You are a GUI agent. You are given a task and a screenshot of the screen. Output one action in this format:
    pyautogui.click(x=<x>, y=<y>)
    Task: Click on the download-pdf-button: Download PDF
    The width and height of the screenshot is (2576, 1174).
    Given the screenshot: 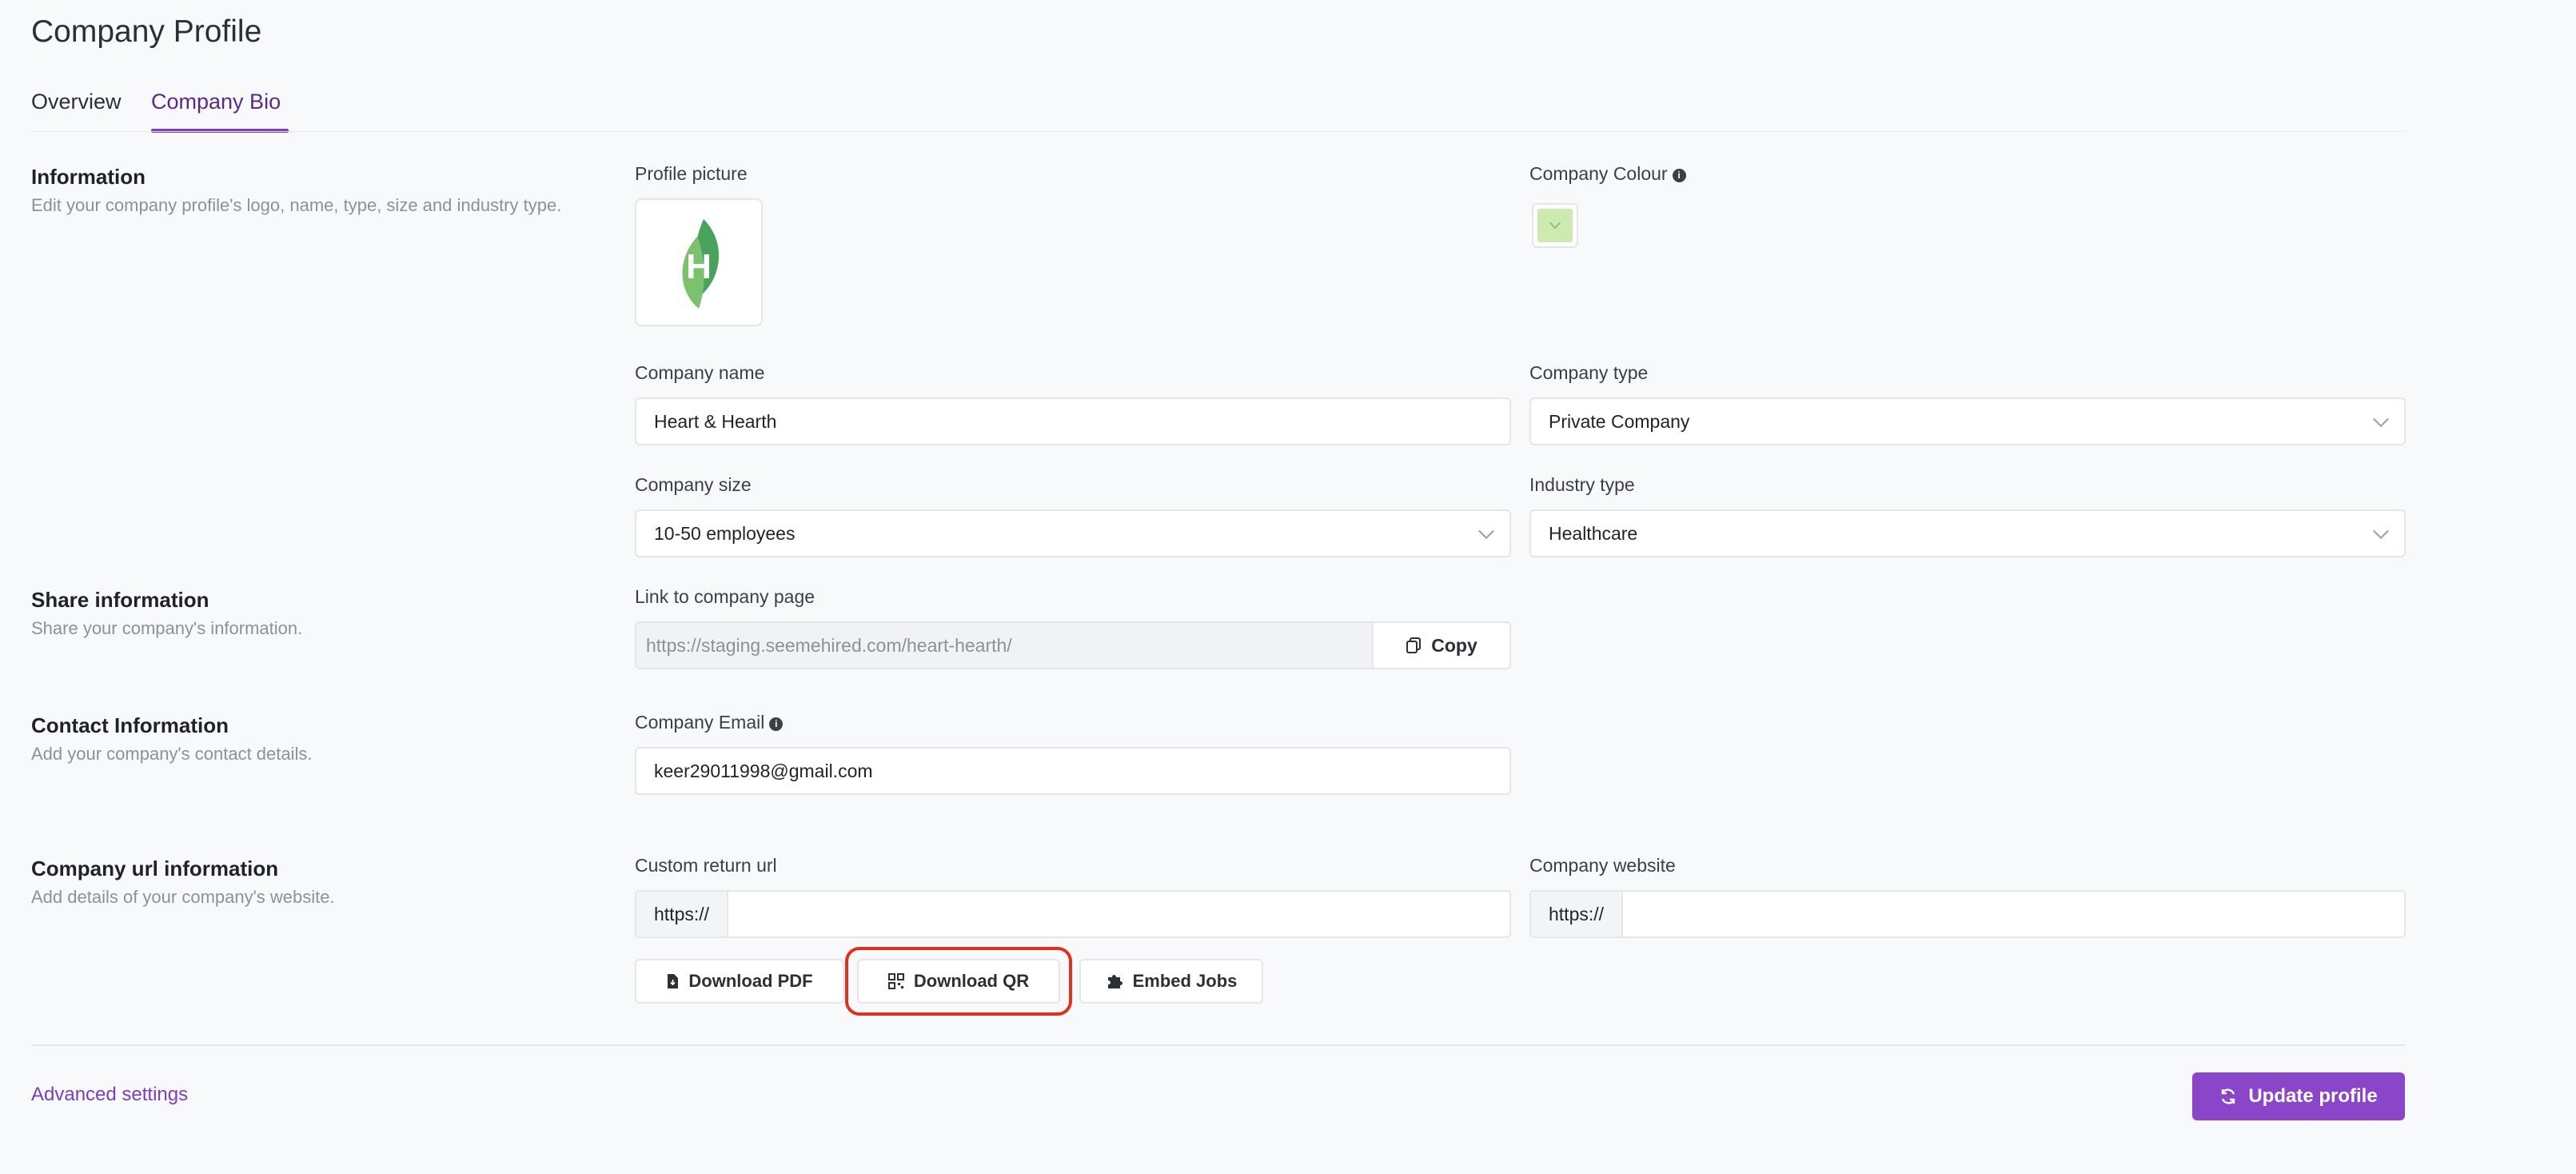 What is the action you would take?
    pyautogui.click(x=739, y=981)
    